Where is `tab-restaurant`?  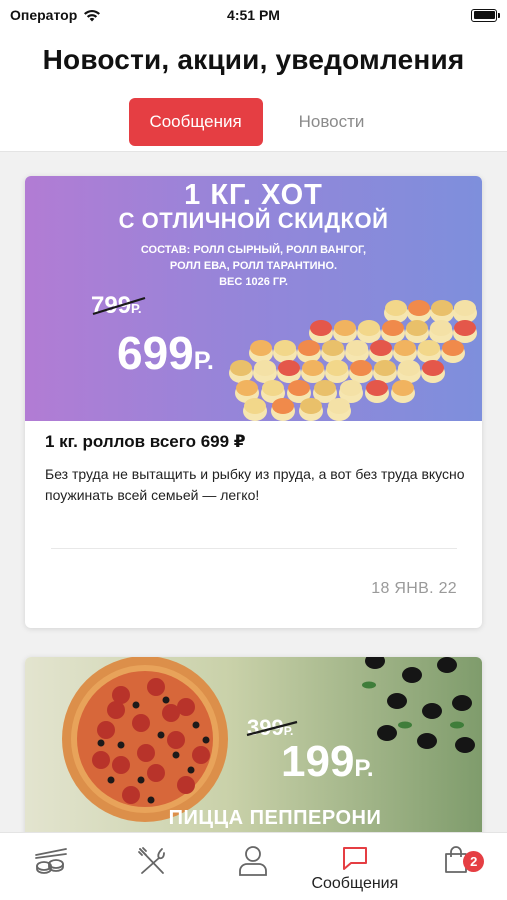 tab-restaurant is located at coordinates (152, 861).